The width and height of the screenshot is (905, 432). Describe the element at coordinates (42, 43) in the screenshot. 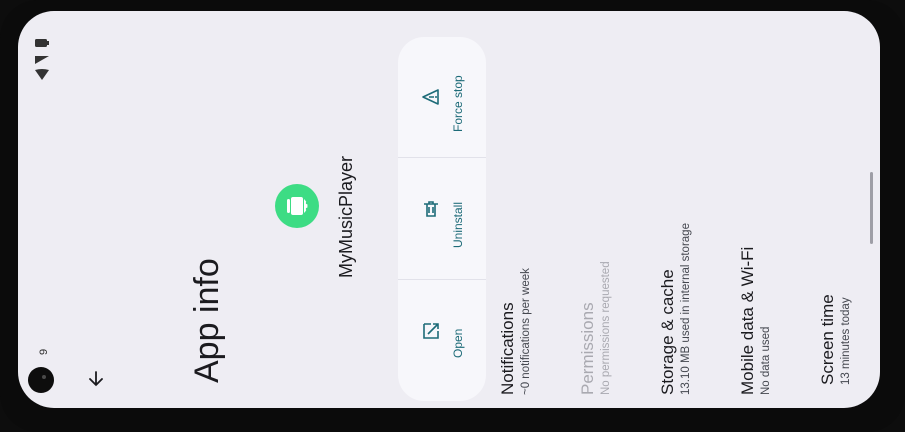

I see `battery-icon` at that location.